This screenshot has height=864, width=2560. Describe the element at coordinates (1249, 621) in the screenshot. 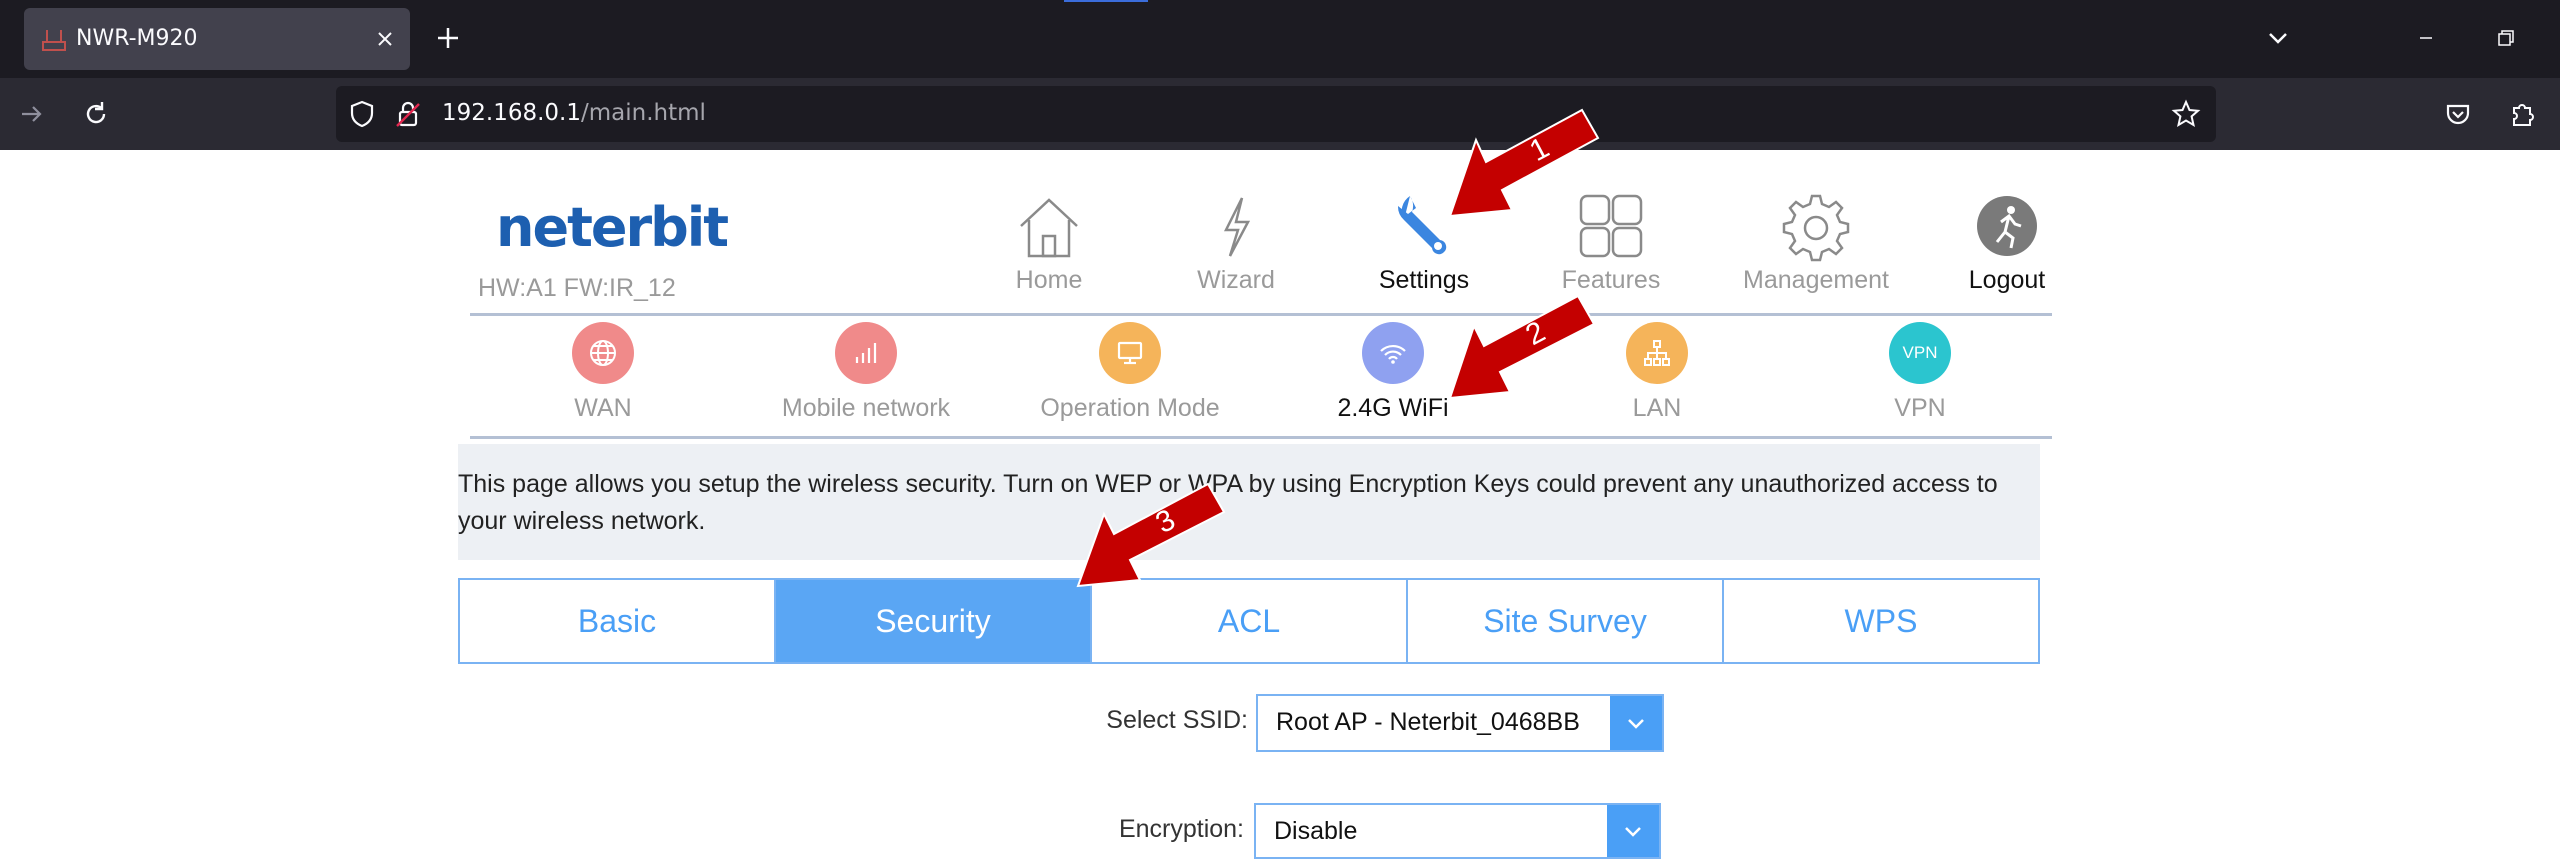

I see `wifi-tab-bar: Basic Security ACL Site Survey WPS` at that location.